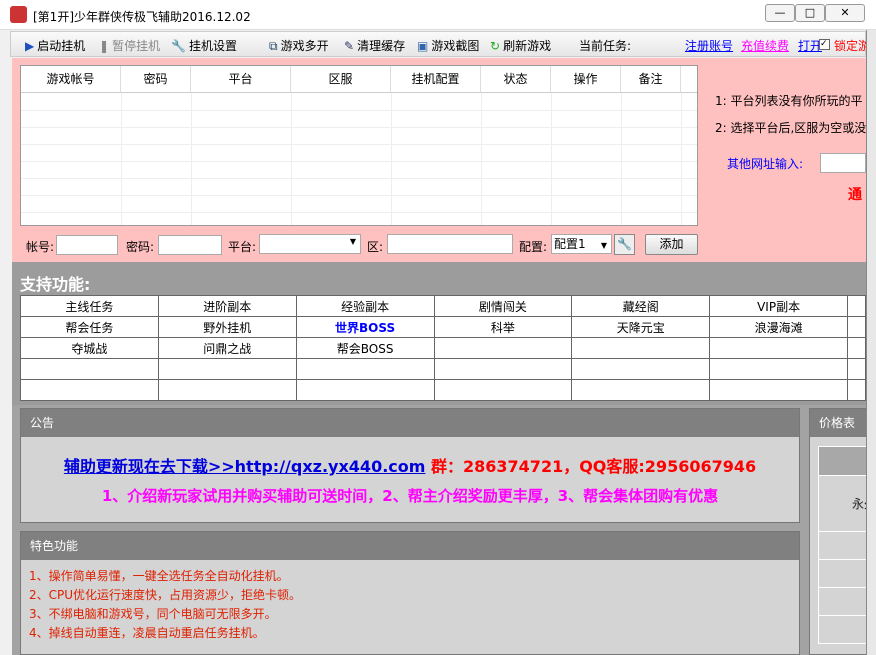 The width and height of the screenshot is (876, 655). I want to click on feature-cell: 藏经阁, so click(641, 306).